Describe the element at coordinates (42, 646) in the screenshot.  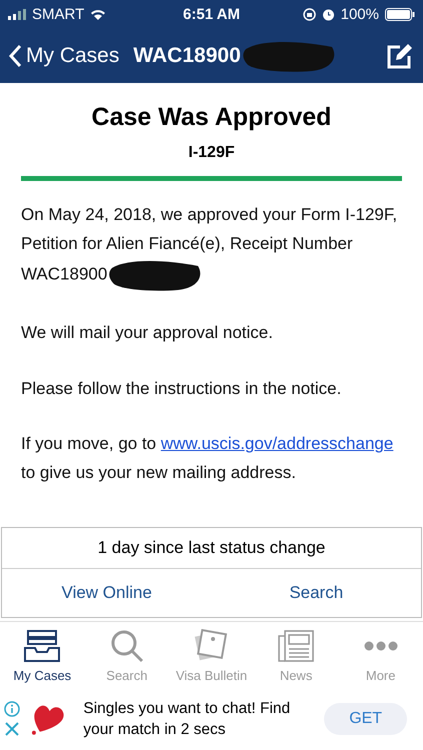
I see `inbox-tray-icon` at that location.